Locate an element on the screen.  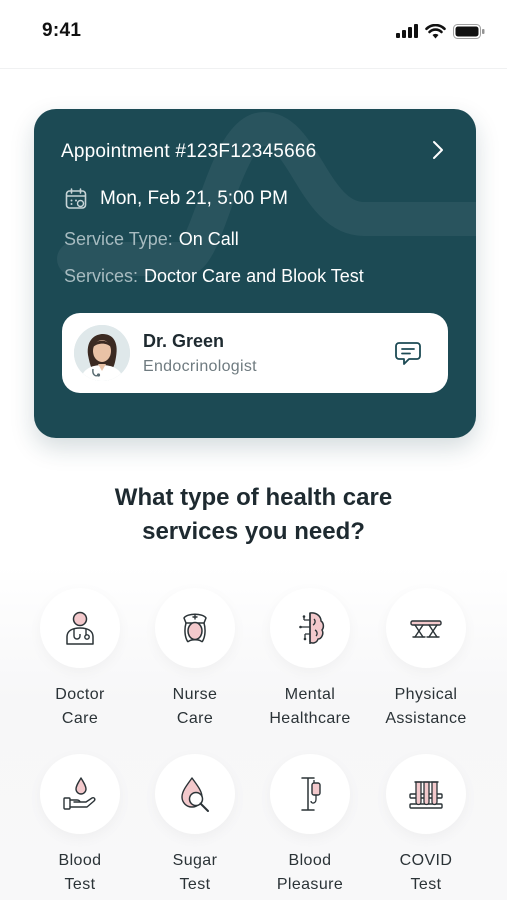
chevron-right-icon is located at coordinates (438, 150).